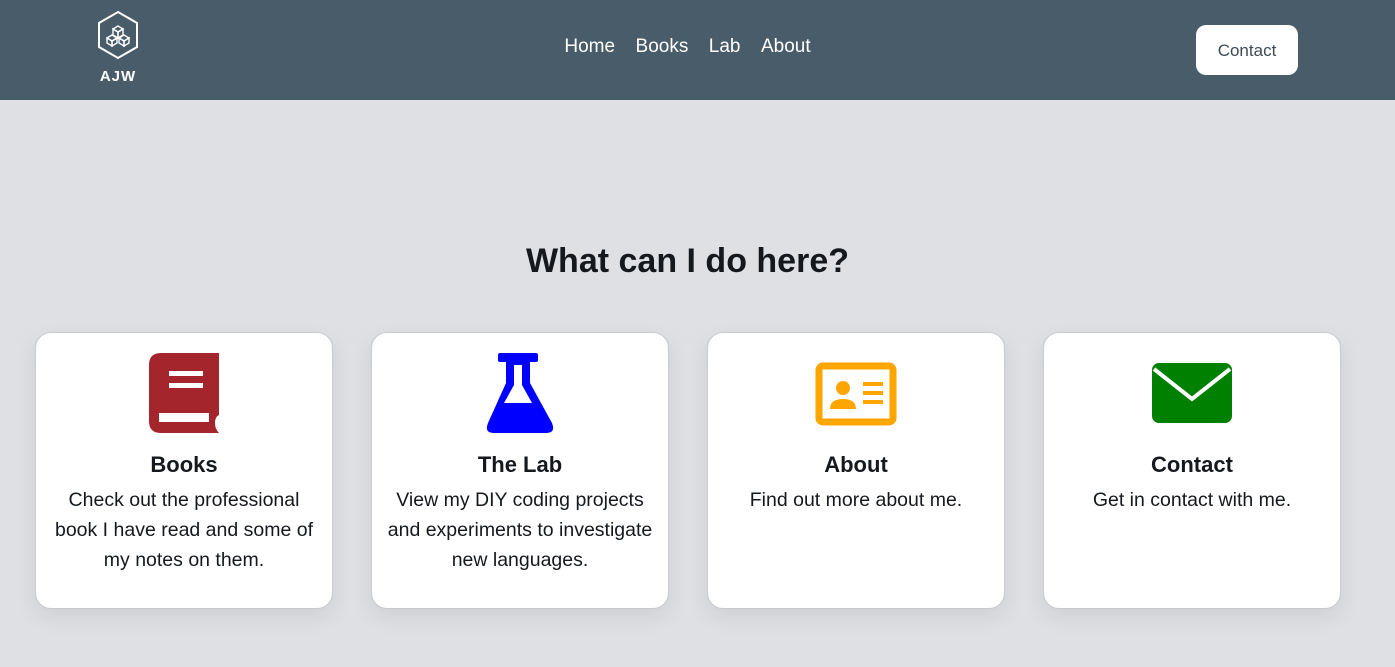 This screenshot has height=667, width=1395. What do you see at coordinates (520, 464) in the screenshot?
I see `card-title: The Lab` at bounding box center [520, 464].